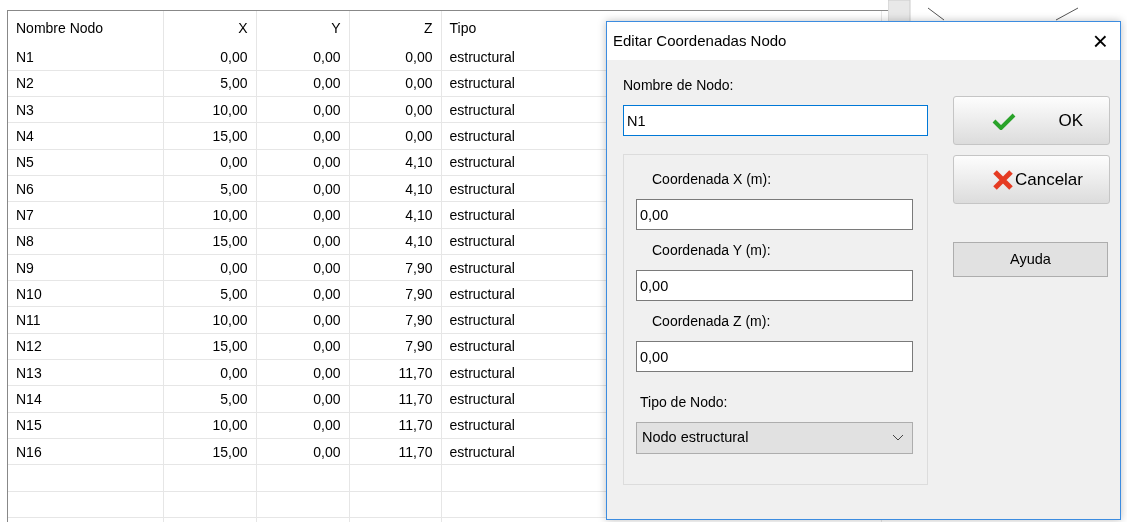  What do you see at coordinates (1100, 41) in the screenshot?
I see `close-button: ×` at bounding box center [1100, 41].